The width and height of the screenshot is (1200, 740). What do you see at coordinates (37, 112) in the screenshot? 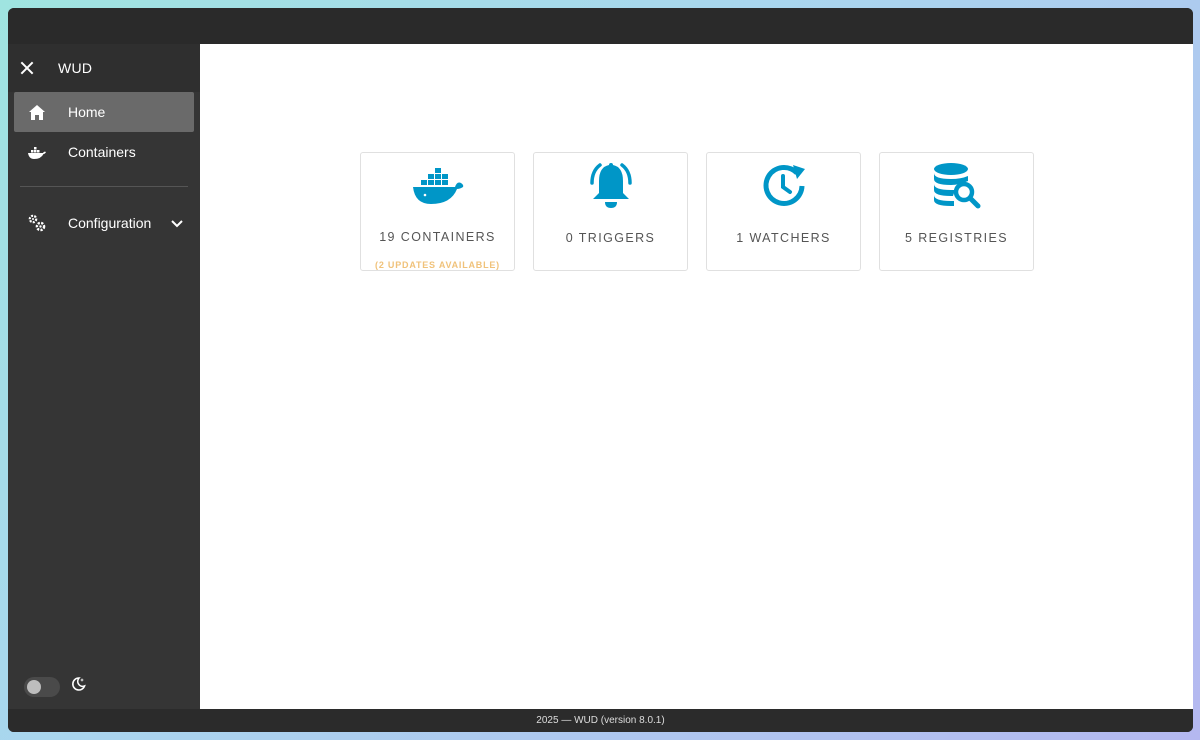
I see `home-icon` at bounding box center [37, 112].